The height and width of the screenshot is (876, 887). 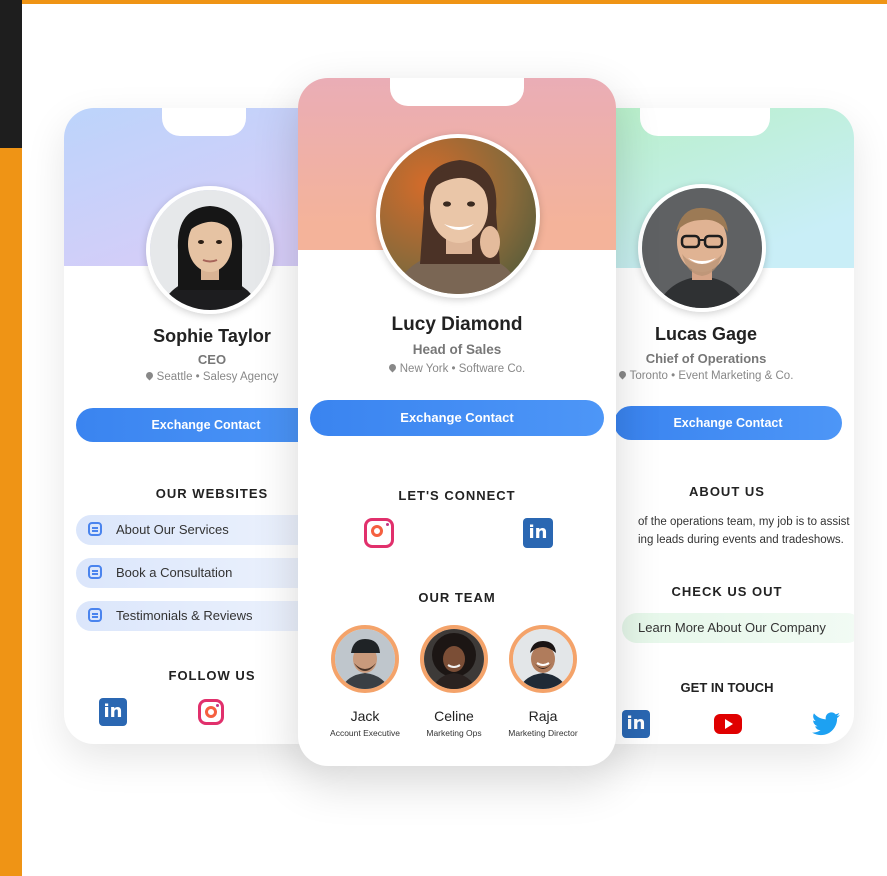 I want to click on team-name-celine: Celine, so click(x=454, y=716).